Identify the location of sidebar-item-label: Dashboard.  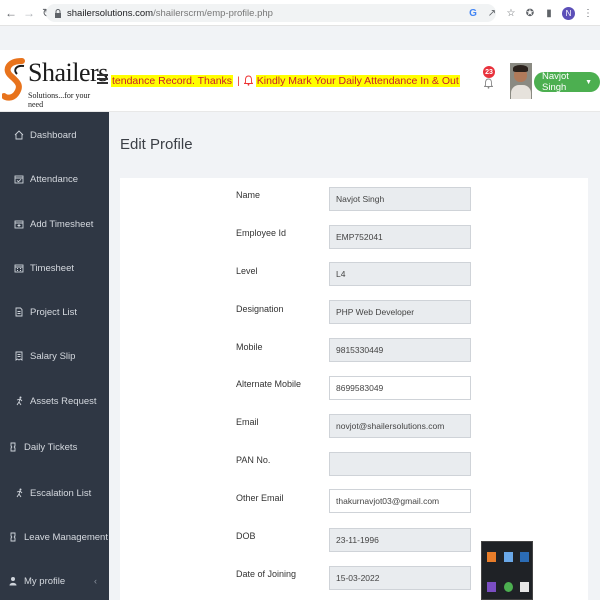
(53, 135).